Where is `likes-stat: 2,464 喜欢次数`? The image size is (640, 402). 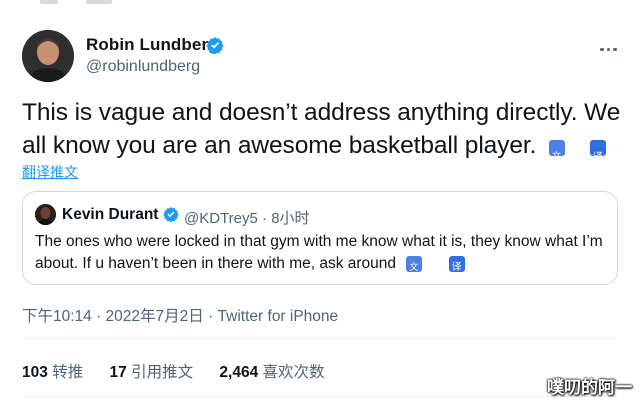 likes-stat: 2,464 喜欢次数 is located at coordinates (271, 372).